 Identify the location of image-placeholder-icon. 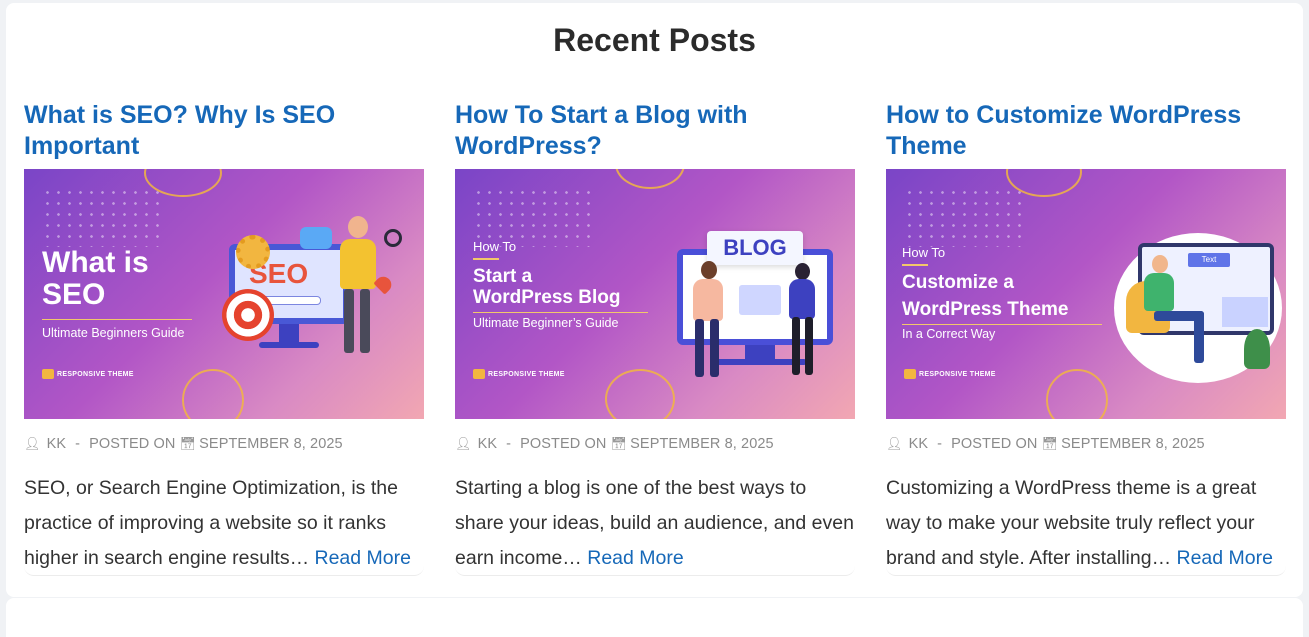
(760, 300).